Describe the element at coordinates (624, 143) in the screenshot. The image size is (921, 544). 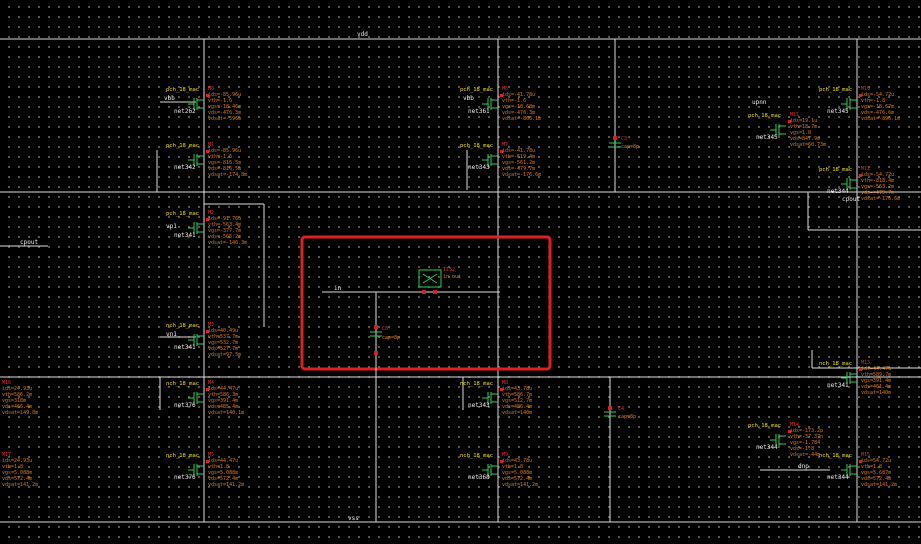
I see `capacitor-c3: C3 cap=8p` at that location.